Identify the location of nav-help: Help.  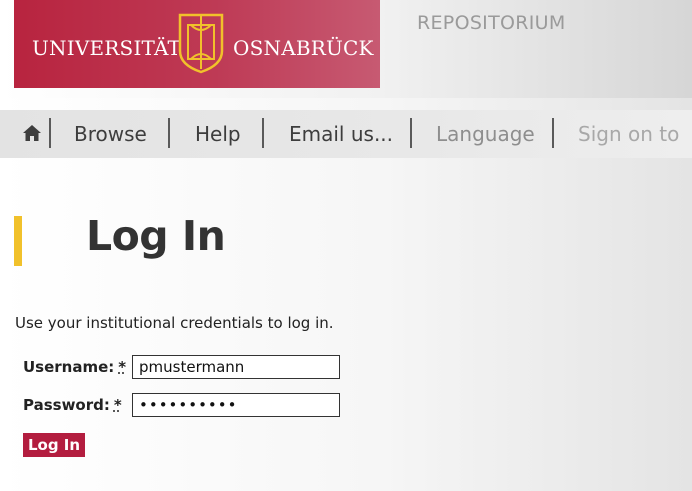
(218, 134).